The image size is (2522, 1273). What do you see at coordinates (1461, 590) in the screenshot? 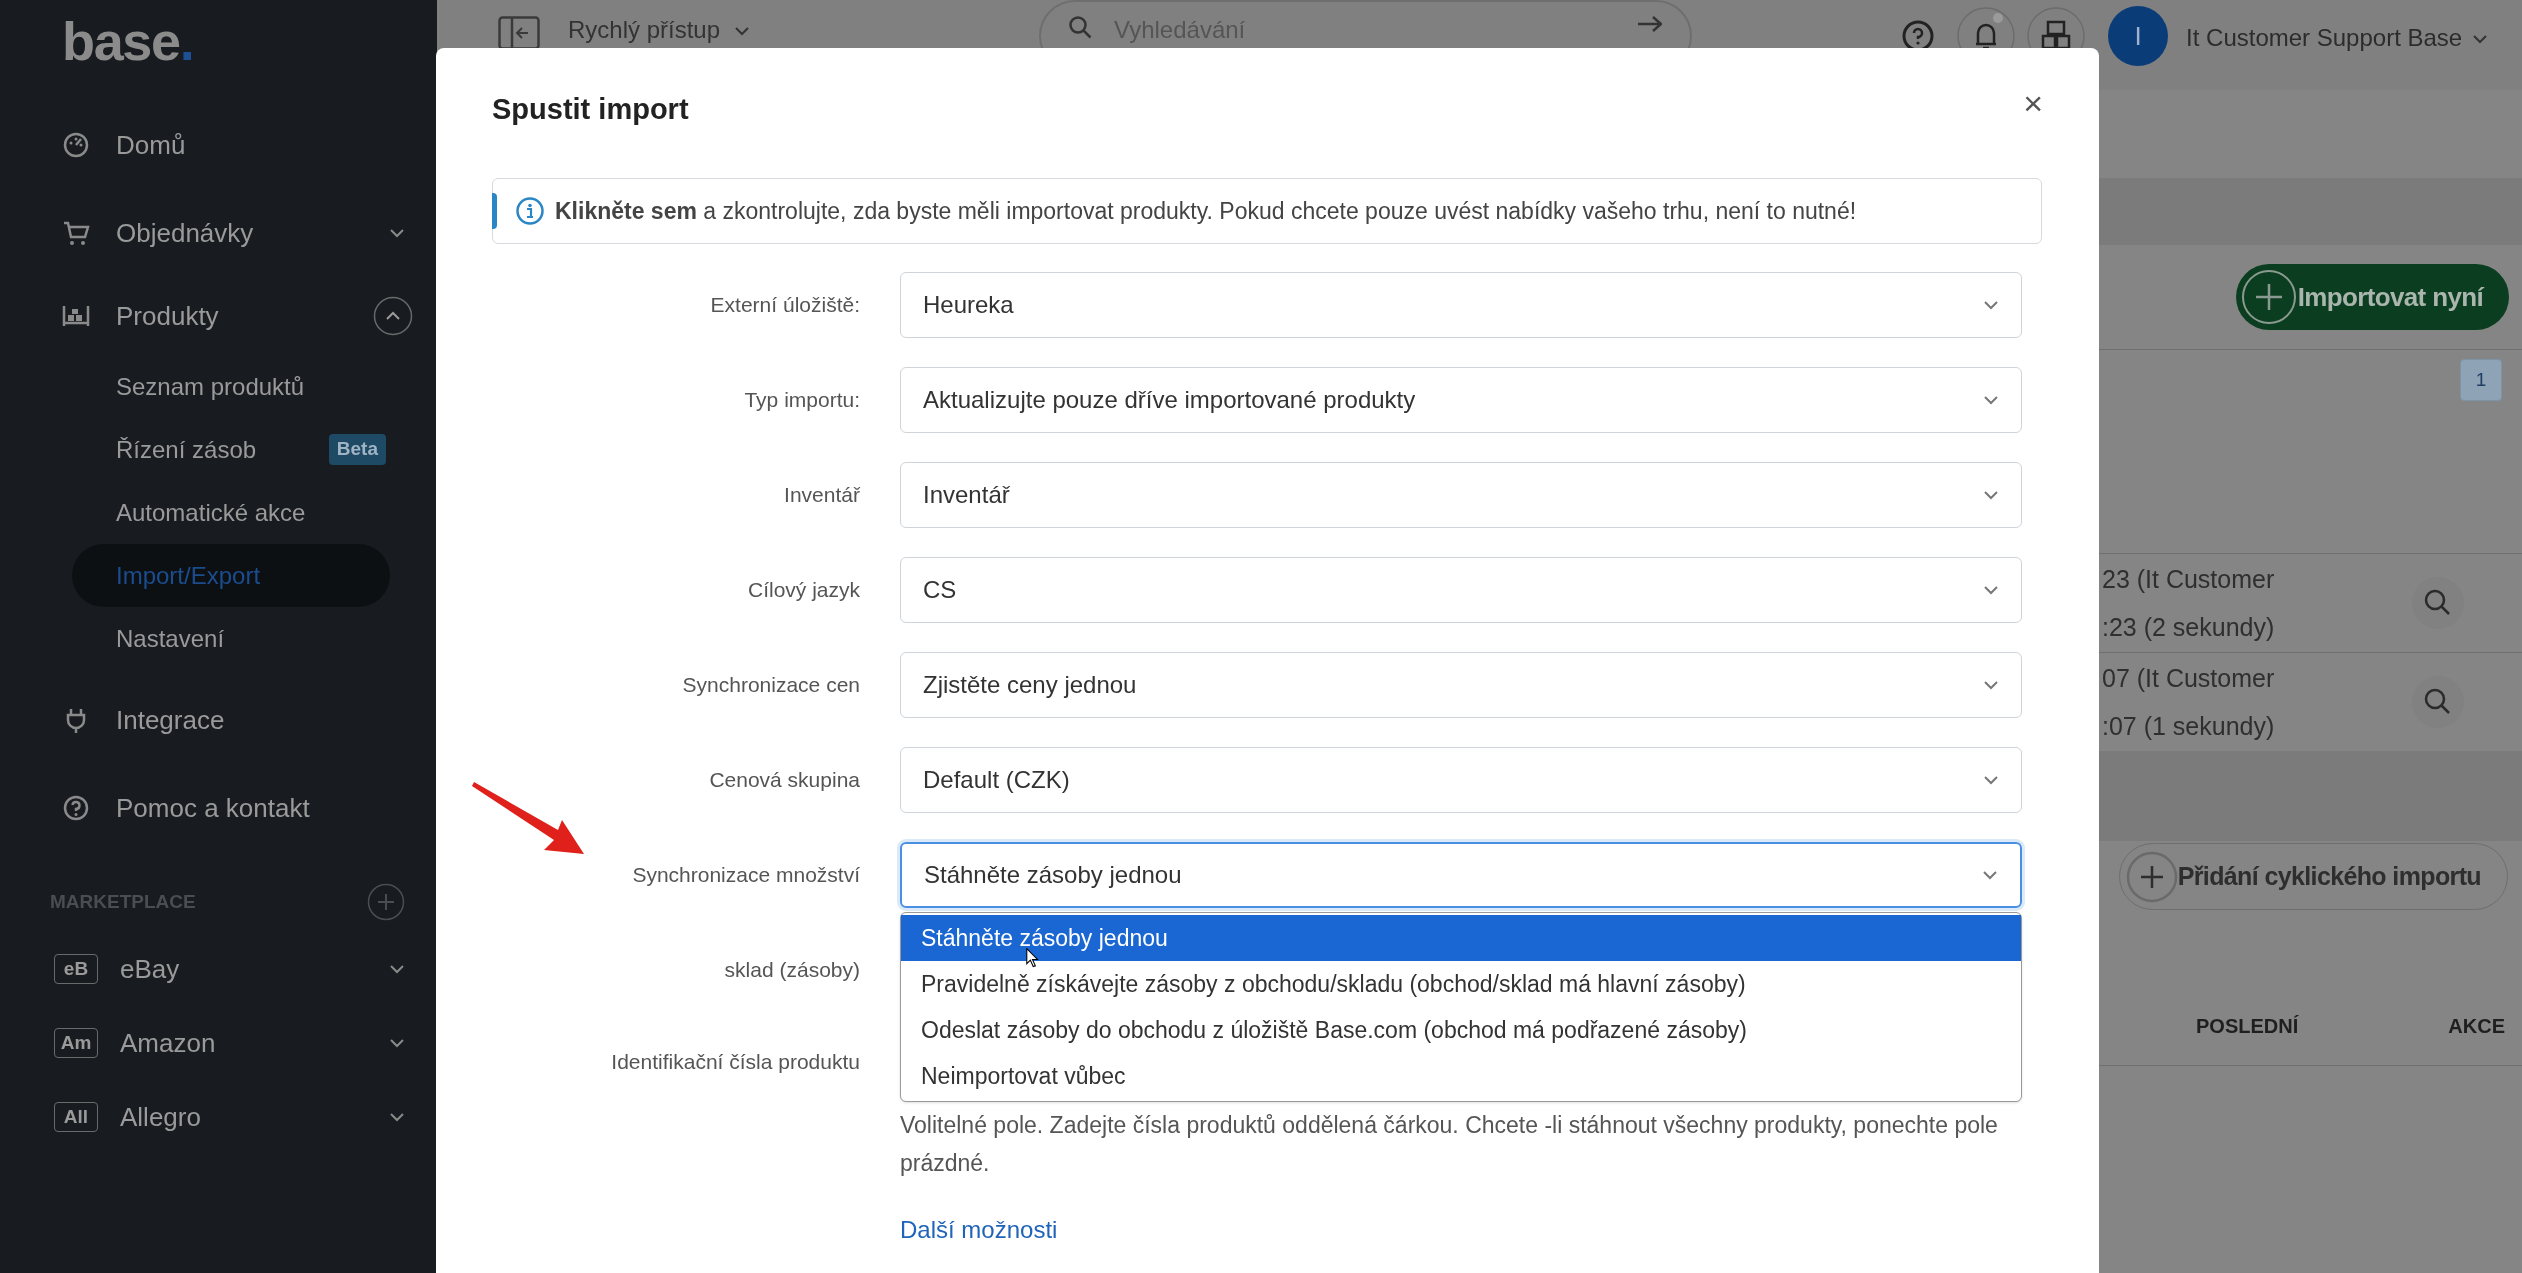
I see `select-field: CS` at bounding box center [1461, 590].